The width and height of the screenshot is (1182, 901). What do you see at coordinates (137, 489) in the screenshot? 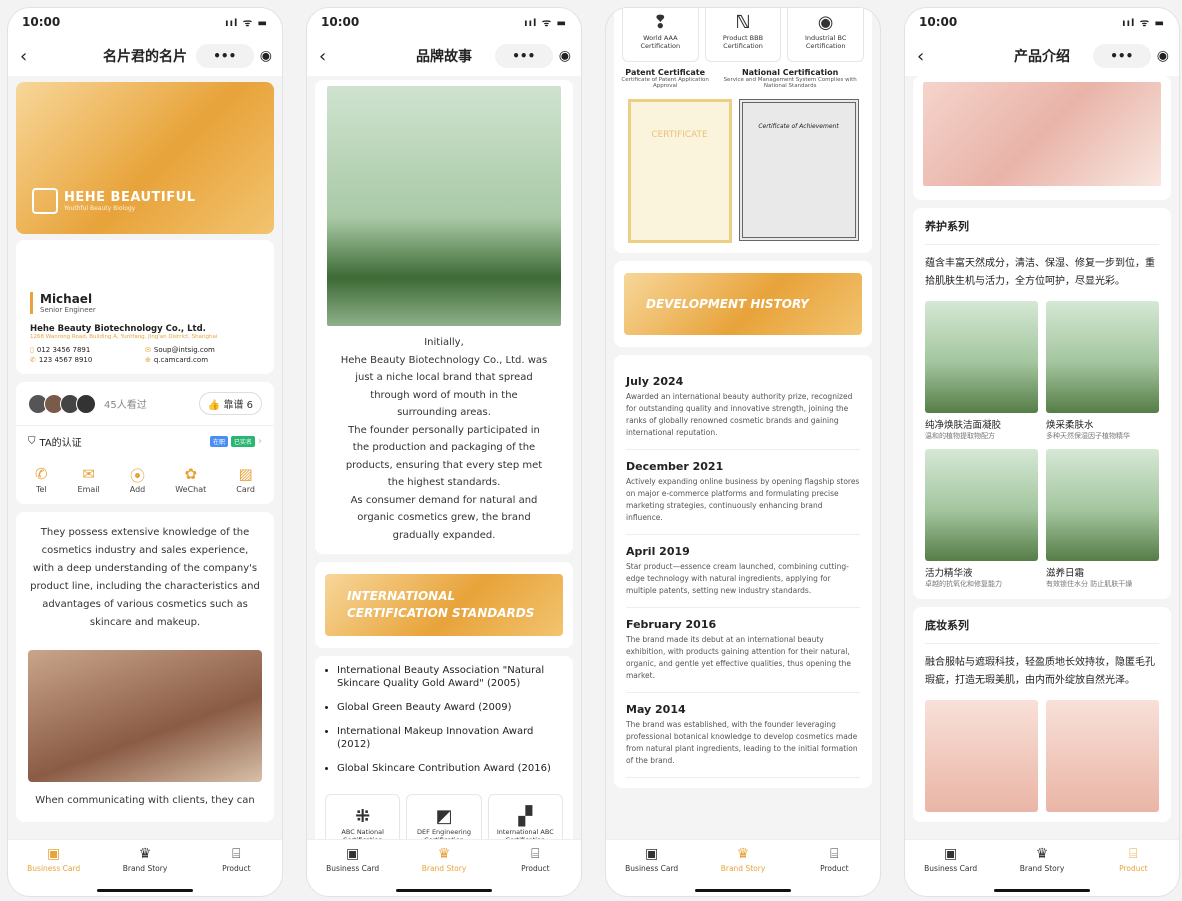
I see `action-label: Add` at bounding box center [137, 489].